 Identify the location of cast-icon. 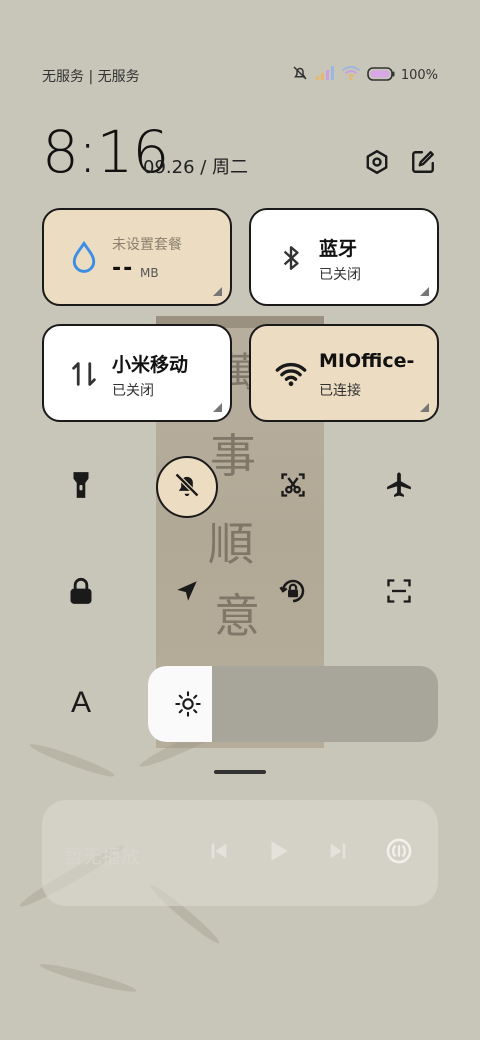
(399, 853).